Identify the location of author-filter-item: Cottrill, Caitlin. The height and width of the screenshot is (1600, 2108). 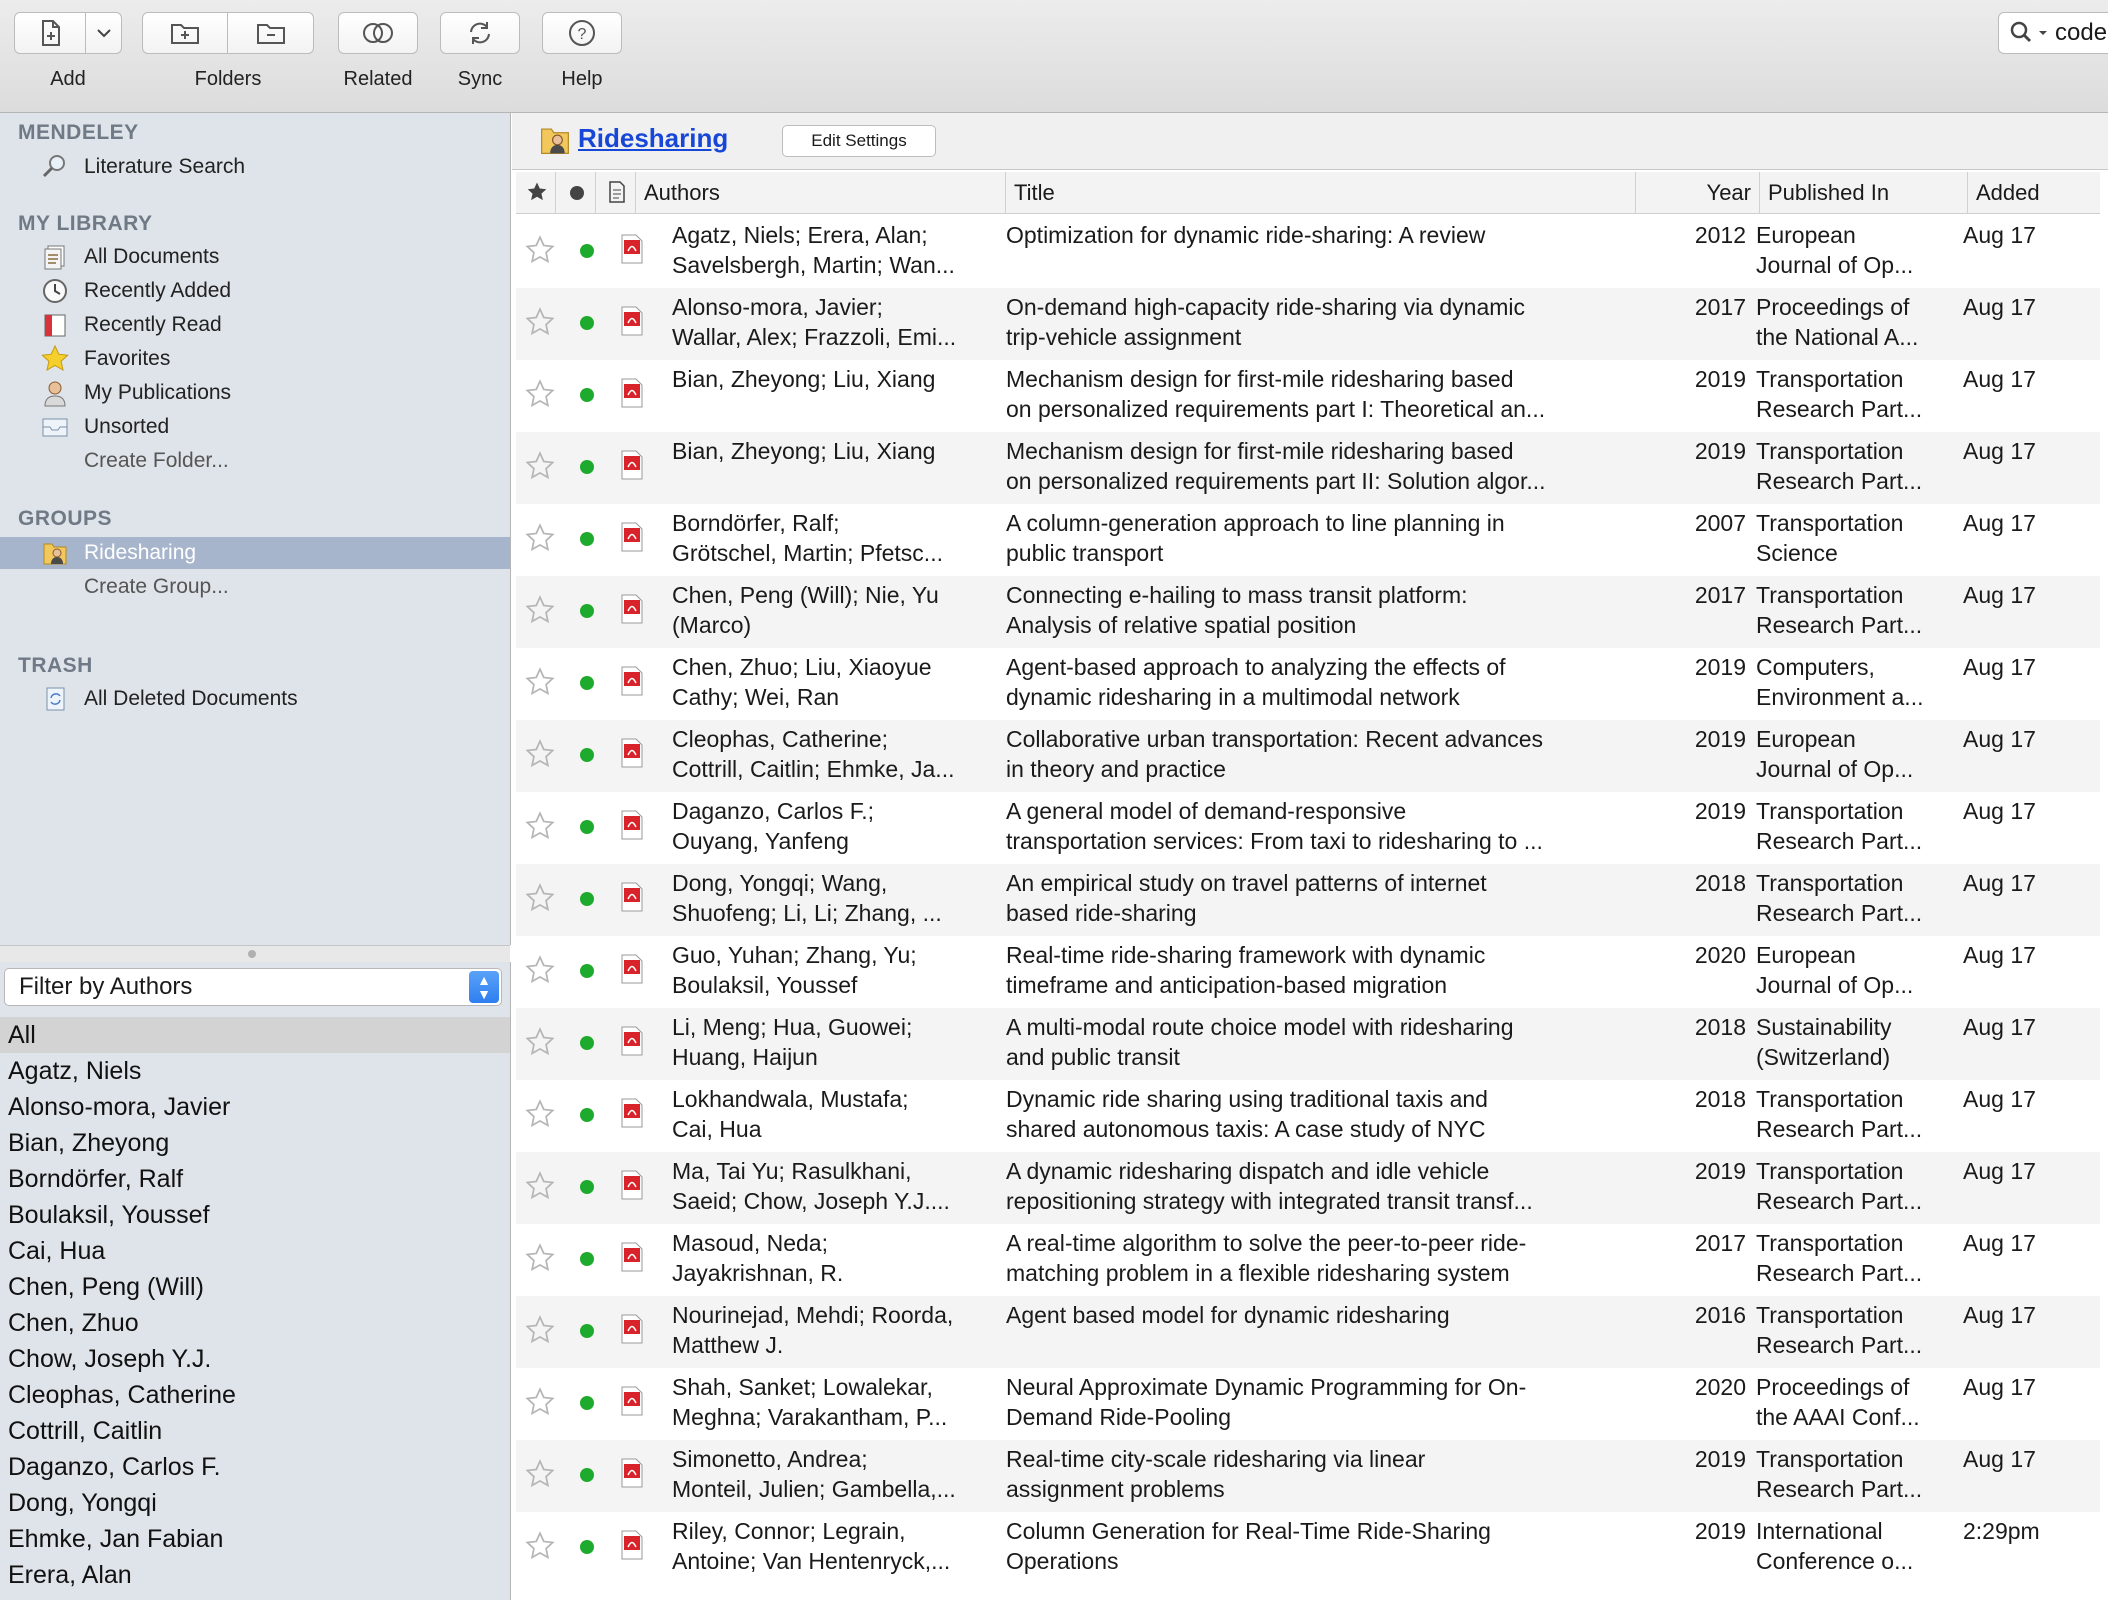
(255, 1431).